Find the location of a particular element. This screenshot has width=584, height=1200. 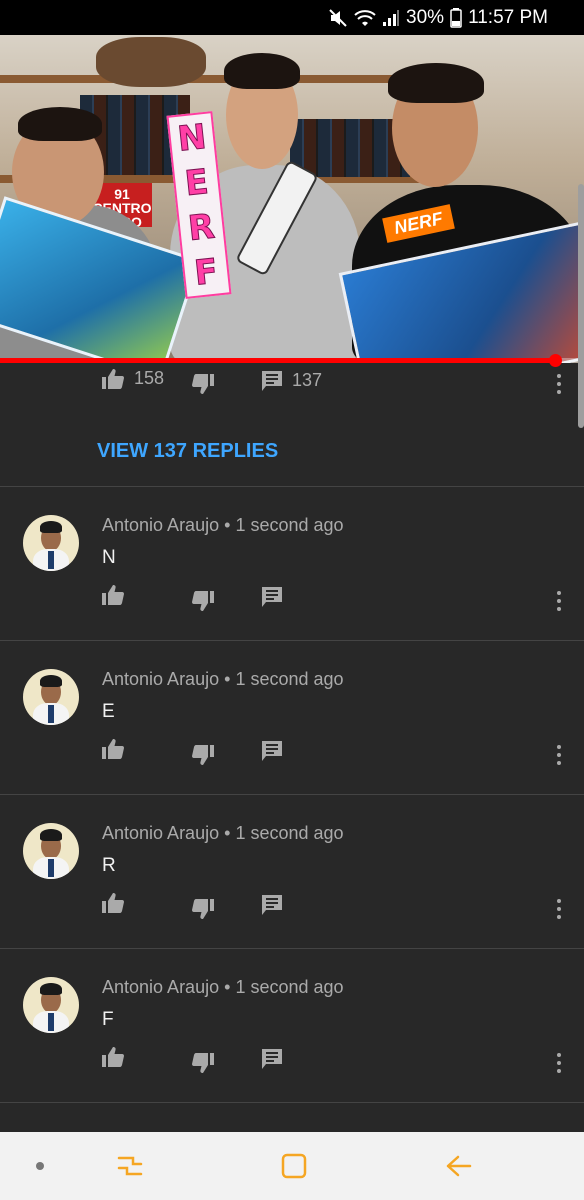

sign-letter-e: E is located at coordinates (196, 182).